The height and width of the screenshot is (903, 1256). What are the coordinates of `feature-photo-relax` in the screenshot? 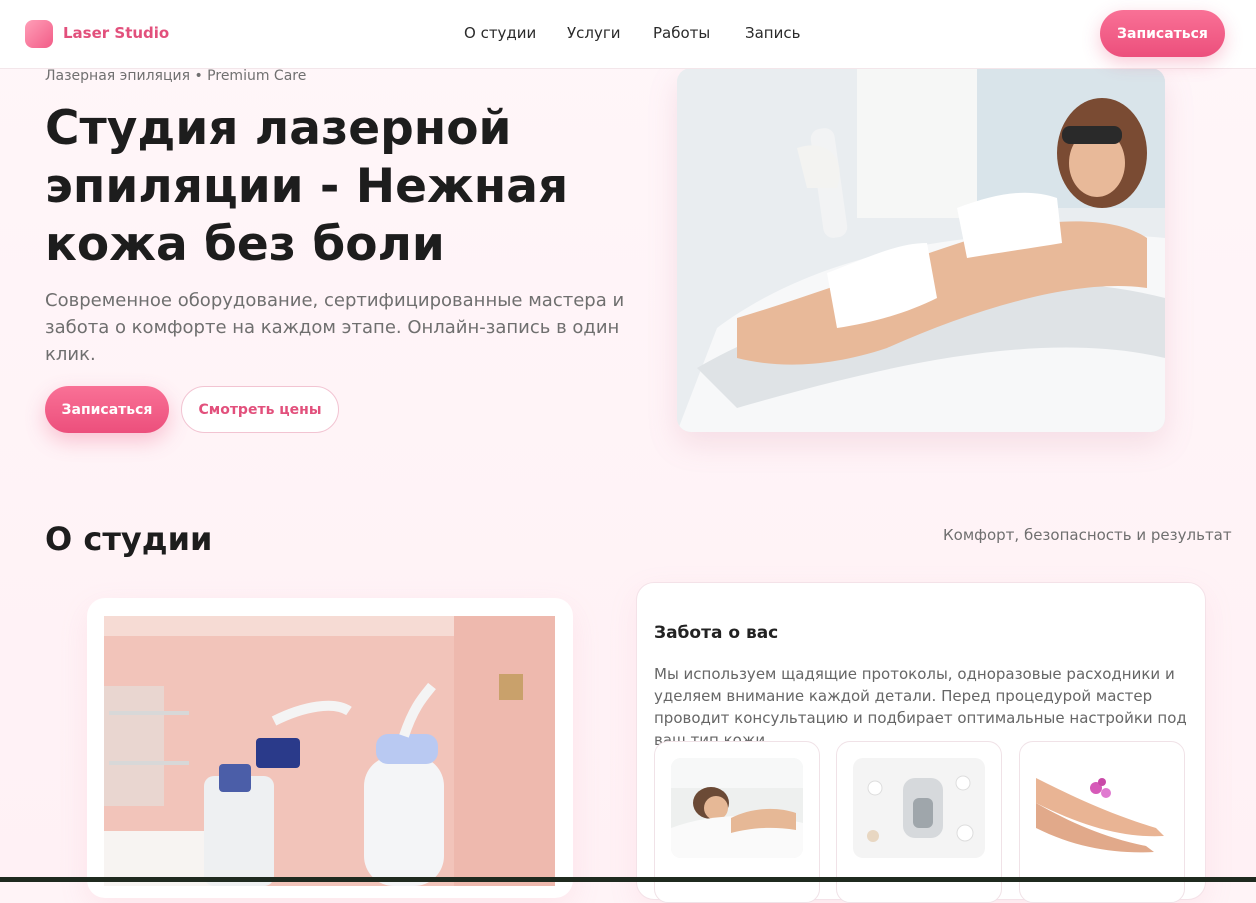 It's located at (737, 808).